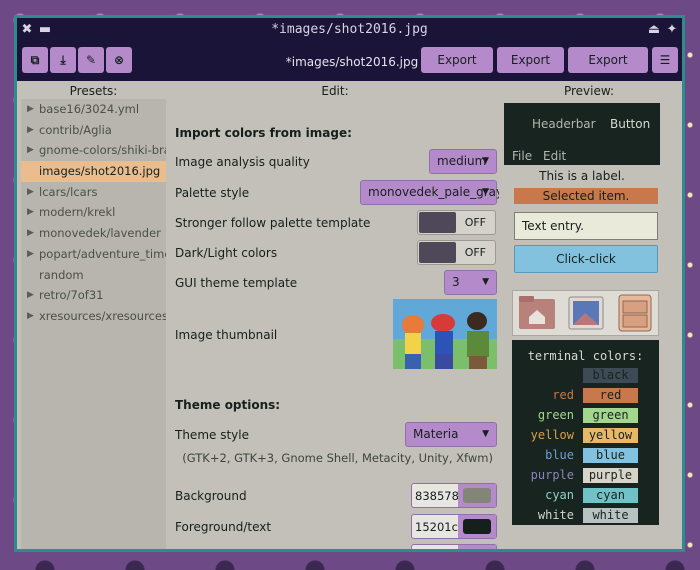  Describe the element at coordinates (93, 275) in the screenshot. I see `preset-item: random` at that location.